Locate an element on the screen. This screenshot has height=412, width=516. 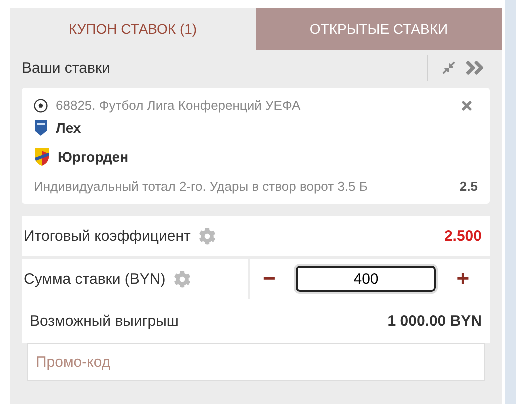
payout-label: Возможный выигрыш is located at coordinates (104, 321).